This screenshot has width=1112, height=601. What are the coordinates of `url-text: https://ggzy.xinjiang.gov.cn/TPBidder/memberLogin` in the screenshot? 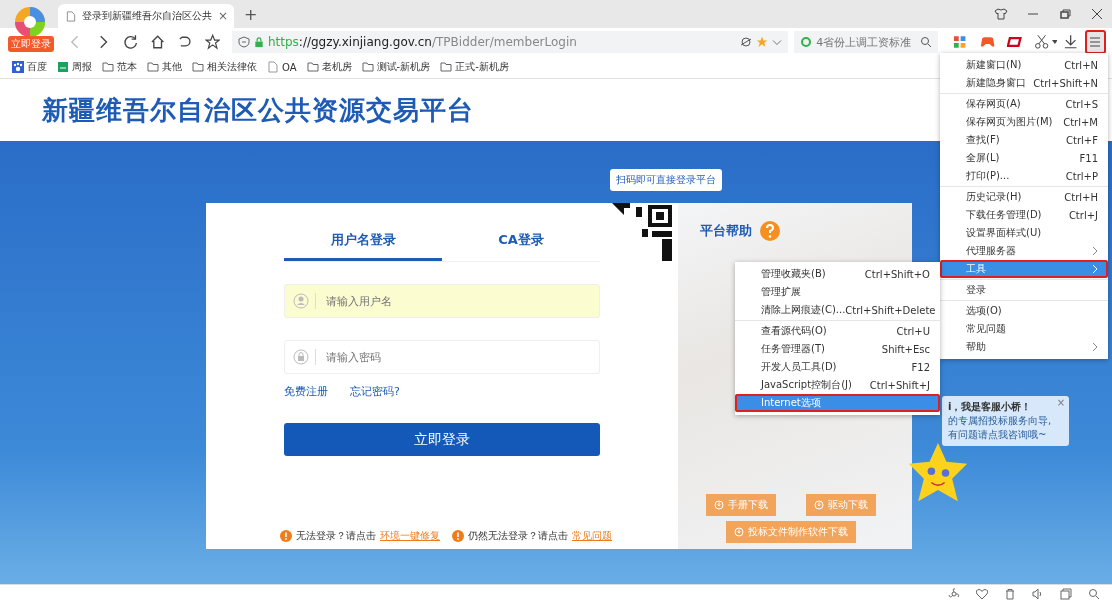 It's located at (422, 42).